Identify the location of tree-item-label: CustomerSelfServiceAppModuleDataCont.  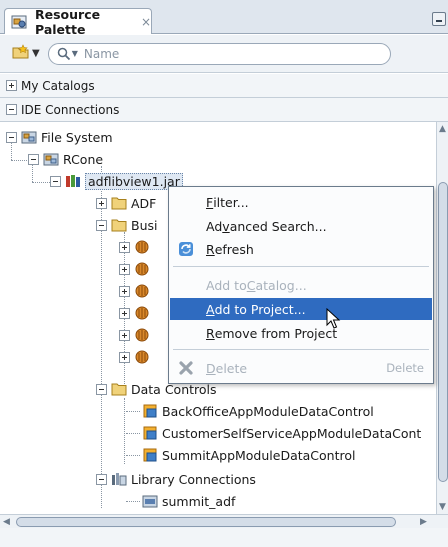
(292, 433).